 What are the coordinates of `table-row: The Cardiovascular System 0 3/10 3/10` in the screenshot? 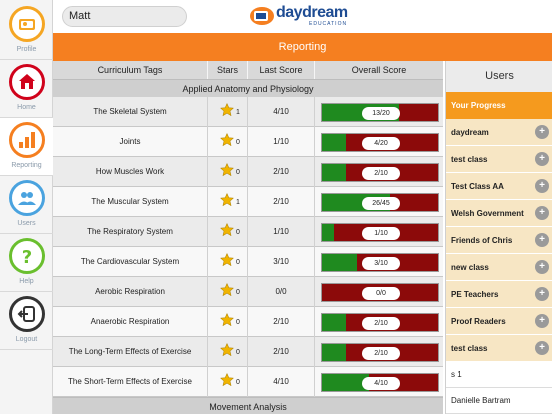 It's located at (248, 262).